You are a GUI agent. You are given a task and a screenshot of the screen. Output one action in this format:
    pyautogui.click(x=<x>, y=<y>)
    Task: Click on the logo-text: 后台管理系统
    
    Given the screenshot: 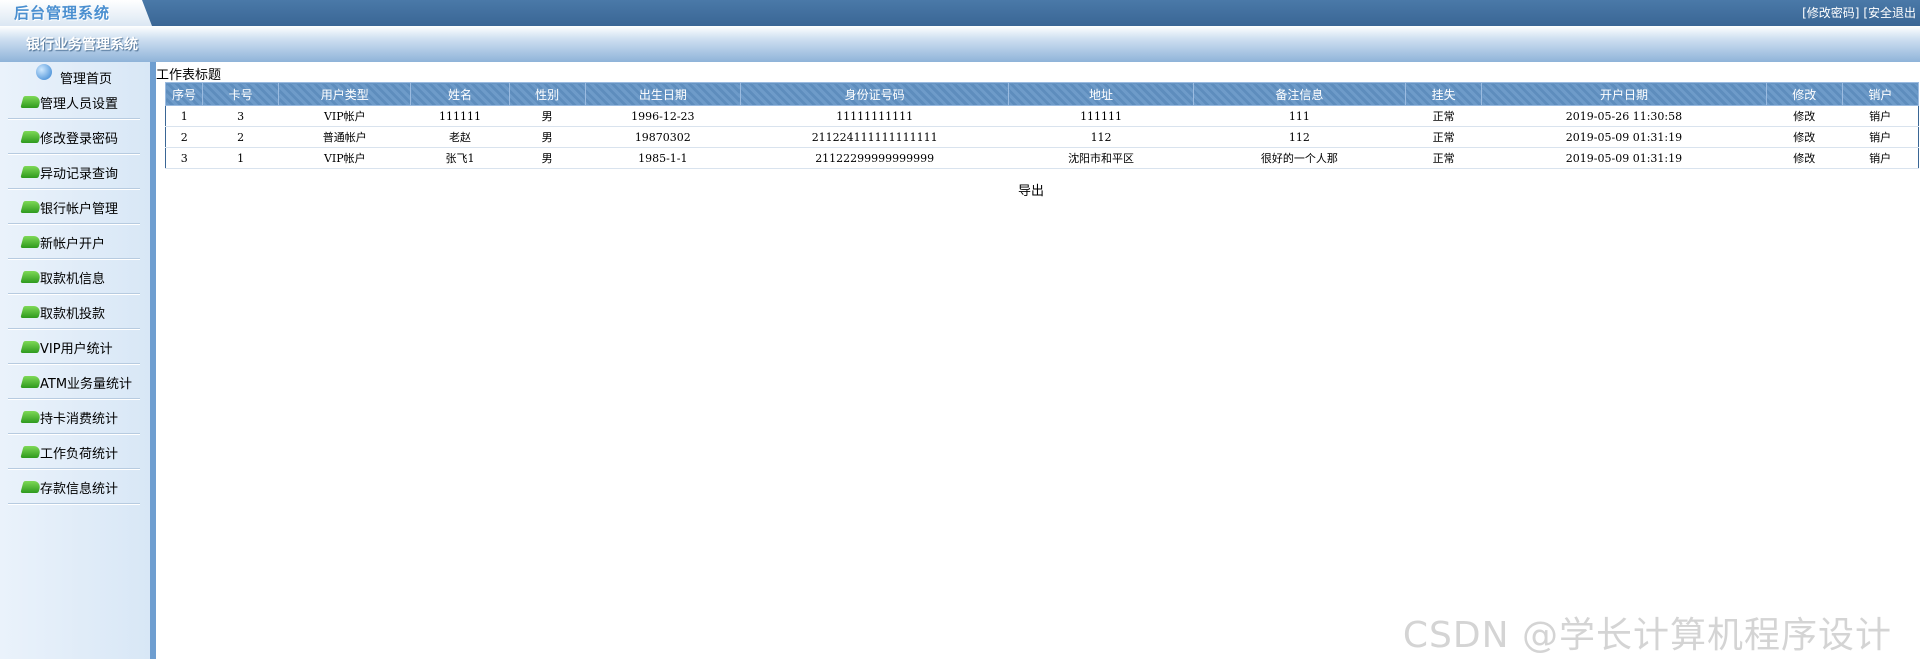 What is the action you would take?
    pyautogui.click(x=62, y=13)
    